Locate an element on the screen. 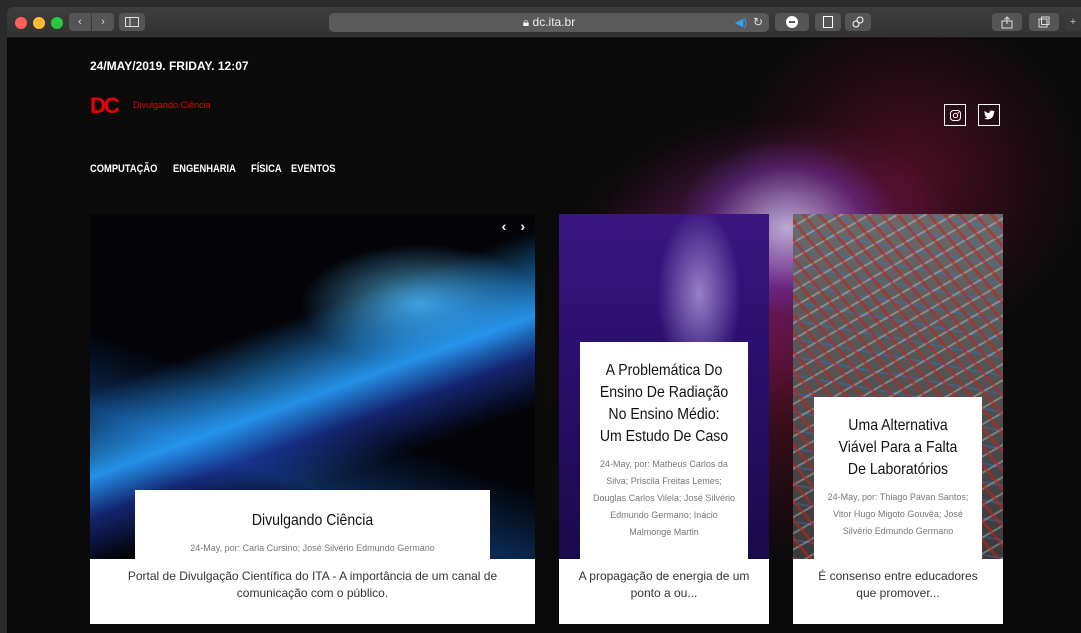 This screenshot has height=633, width=1081. post-title: Divulgando Ciência is located at coordinates (312, 521).